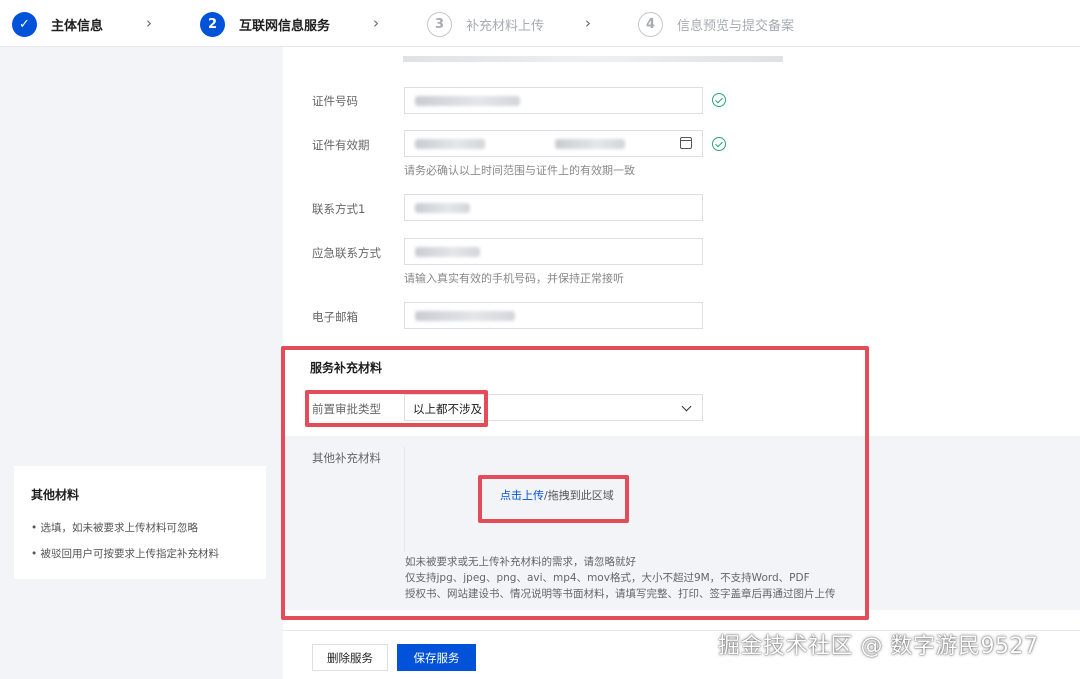  I want to click on step-3: 3 补充材料上传, so click(485, 24).